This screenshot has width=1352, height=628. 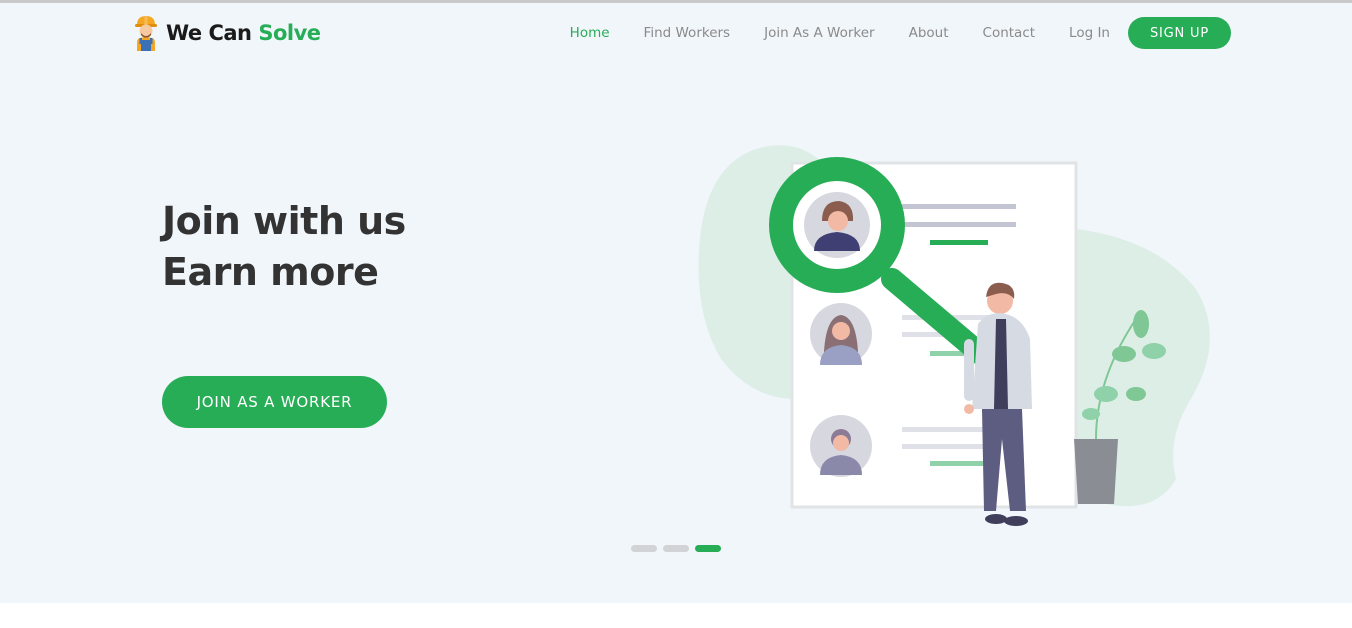 What do you see at coordinates (289, 33) in the screenshot?
I see `brand-word-2: Solve` at bounding box center [289, 33].